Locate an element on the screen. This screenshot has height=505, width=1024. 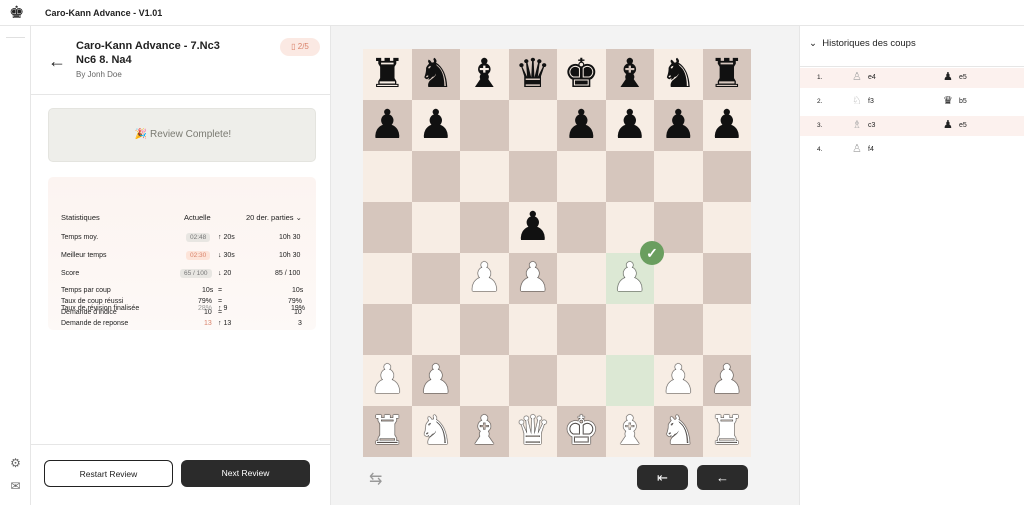
restart-review-button: Restart Review is located at coordinates (108, 473).